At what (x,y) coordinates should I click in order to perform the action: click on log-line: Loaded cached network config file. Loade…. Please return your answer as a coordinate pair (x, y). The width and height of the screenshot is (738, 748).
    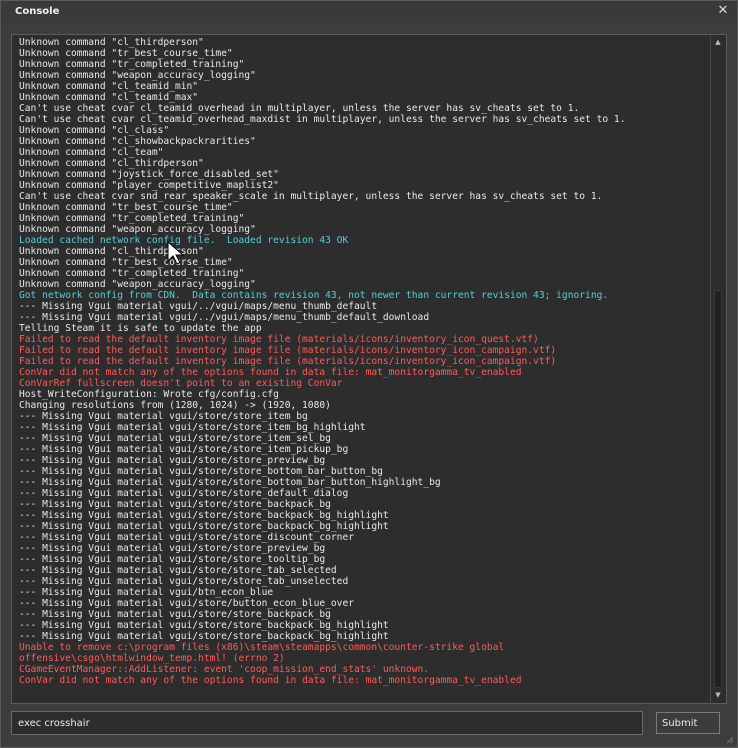
    Looking at the image, I should click on (184, 240).